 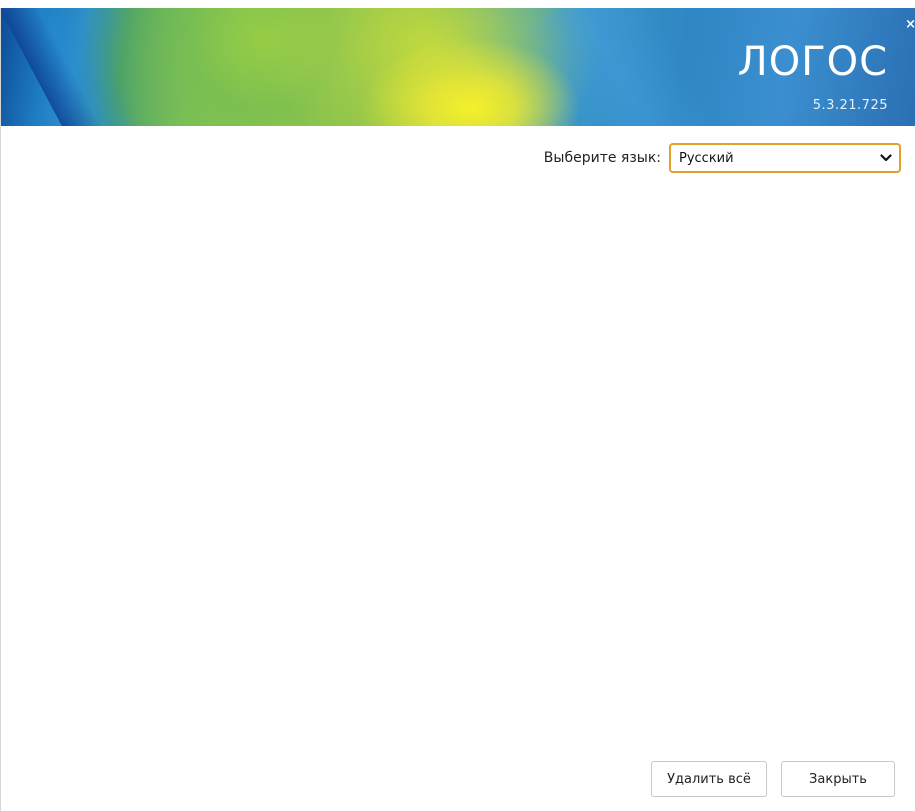 What do you see at coordinates (706, 158) in the screenshot?
I see `language-select-value: Русский` at bounding box center [706, 158].